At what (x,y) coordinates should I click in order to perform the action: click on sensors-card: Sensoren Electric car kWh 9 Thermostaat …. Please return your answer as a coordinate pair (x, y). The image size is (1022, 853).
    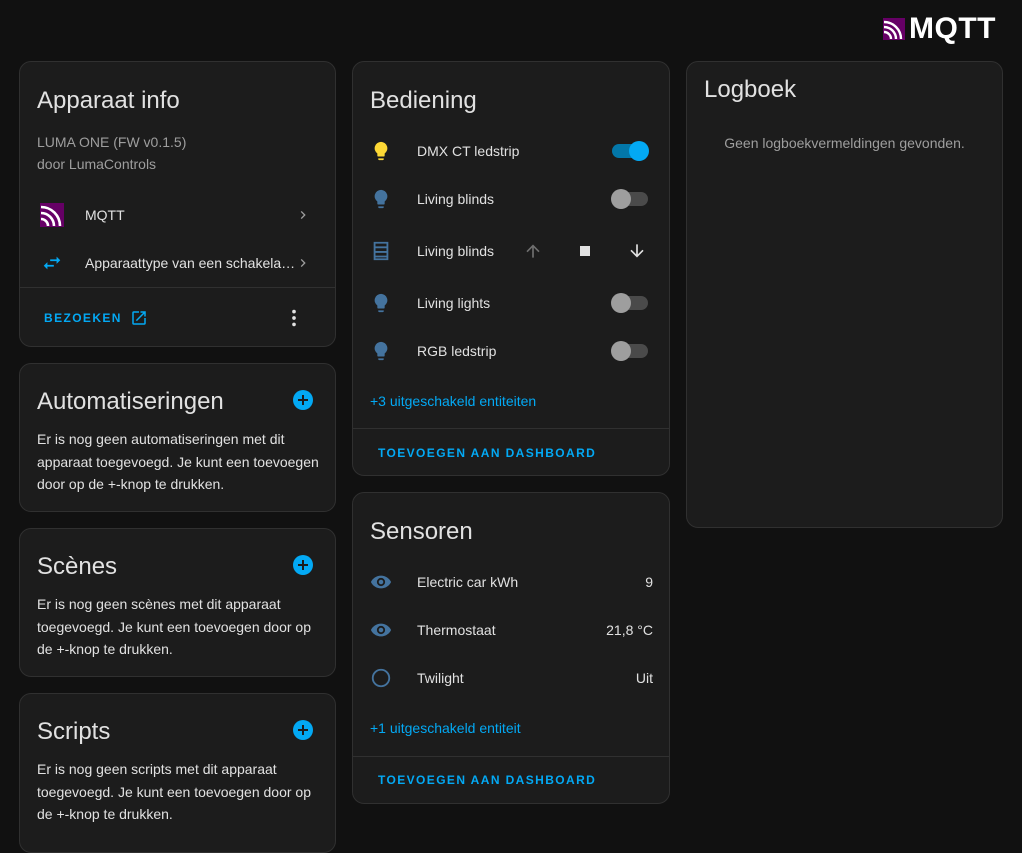
    Looking at the image, I should click on (511, 648).